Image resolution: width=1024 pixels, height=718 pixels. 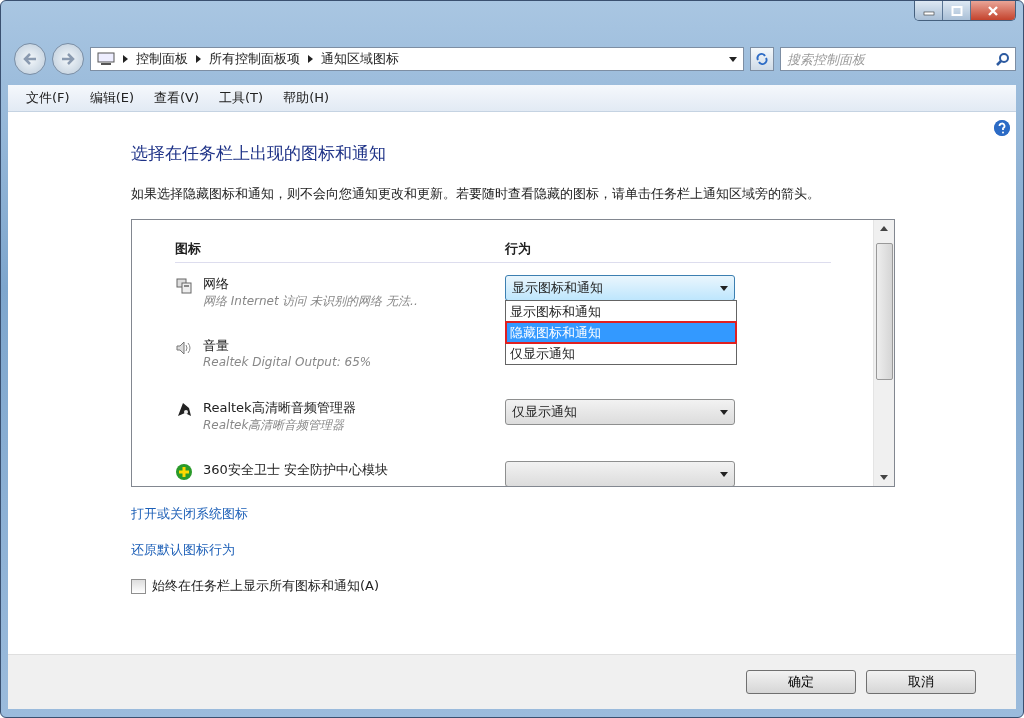 I want to click on search-field: 搜索控制面板, so click(x=898, y=59).